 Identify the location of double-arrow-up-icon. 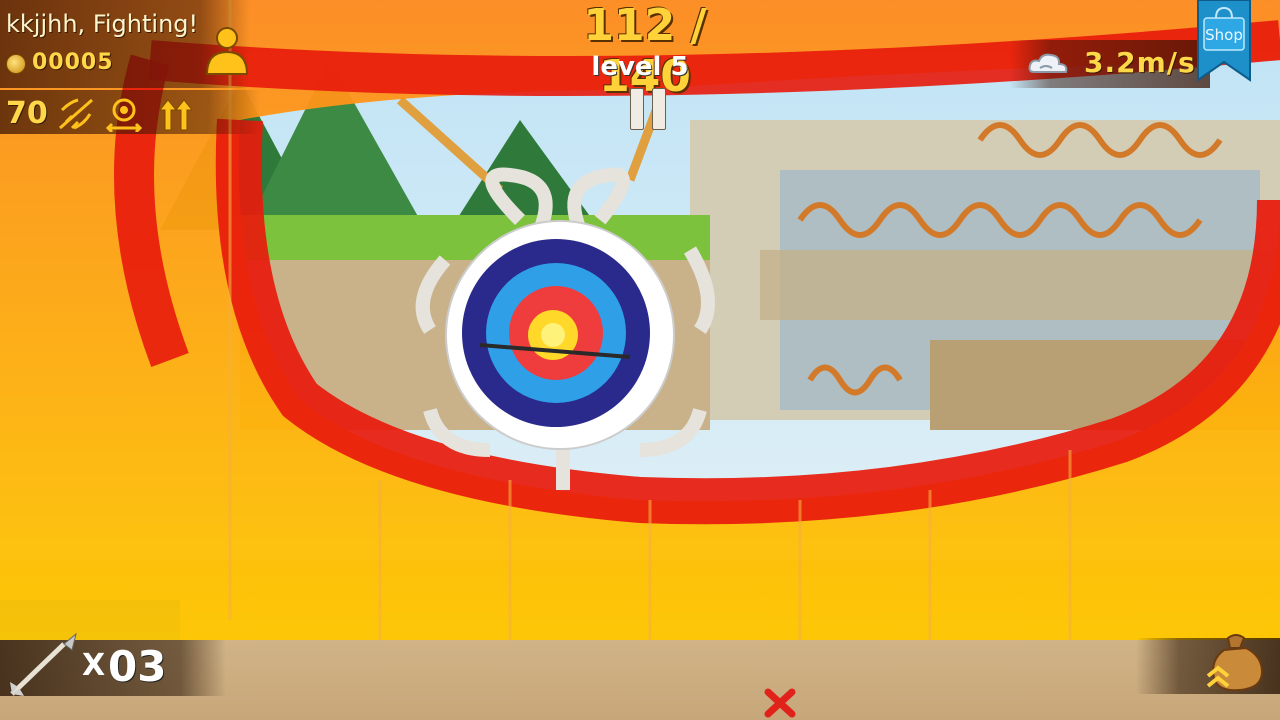
(176, 115).